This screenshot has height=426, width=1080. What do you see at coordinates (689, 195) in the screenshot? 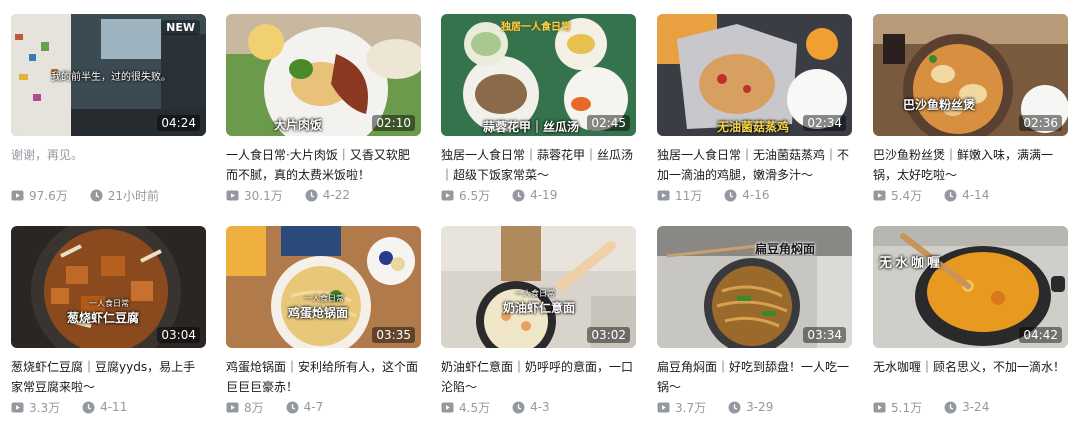
I see `play-count: 11万` at bounding box center [689, 195].